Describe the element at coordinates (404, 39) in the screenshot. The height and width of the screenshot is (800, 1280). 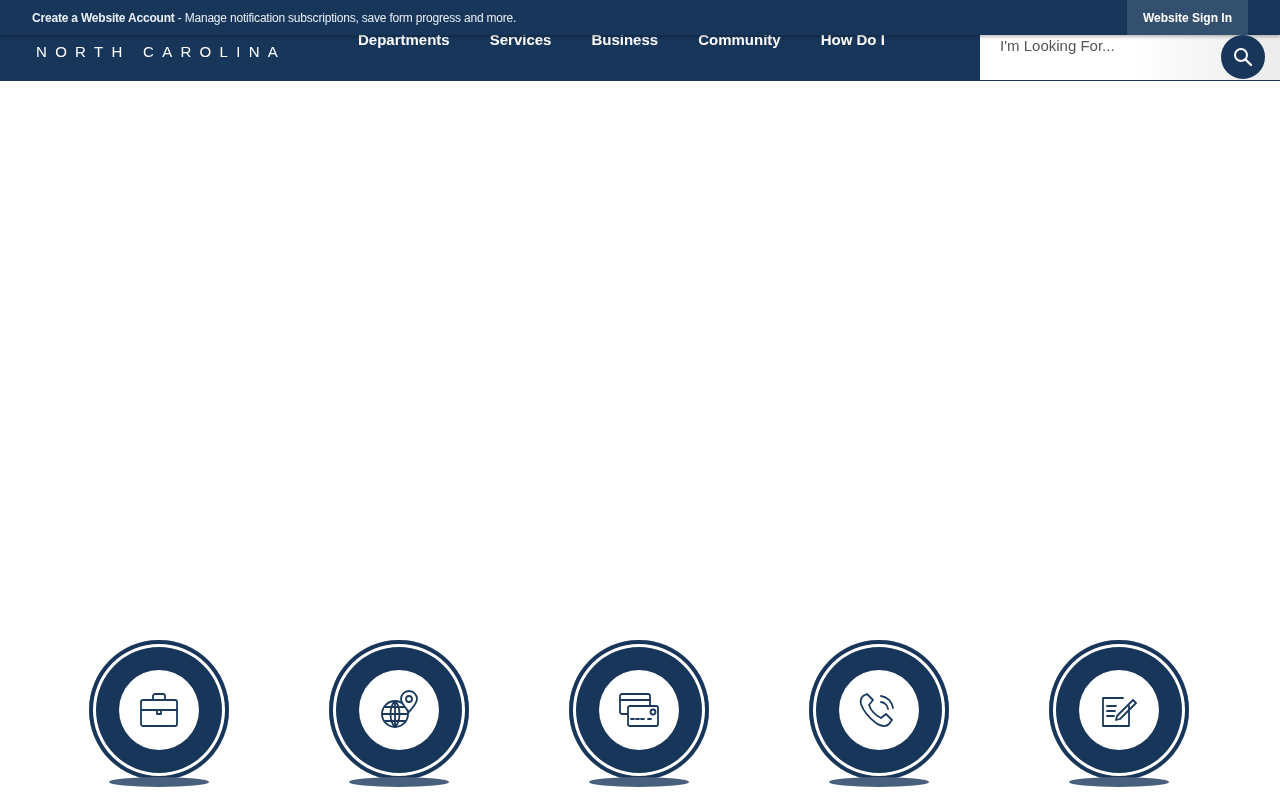
I see `nav-link: Departments` at that location.